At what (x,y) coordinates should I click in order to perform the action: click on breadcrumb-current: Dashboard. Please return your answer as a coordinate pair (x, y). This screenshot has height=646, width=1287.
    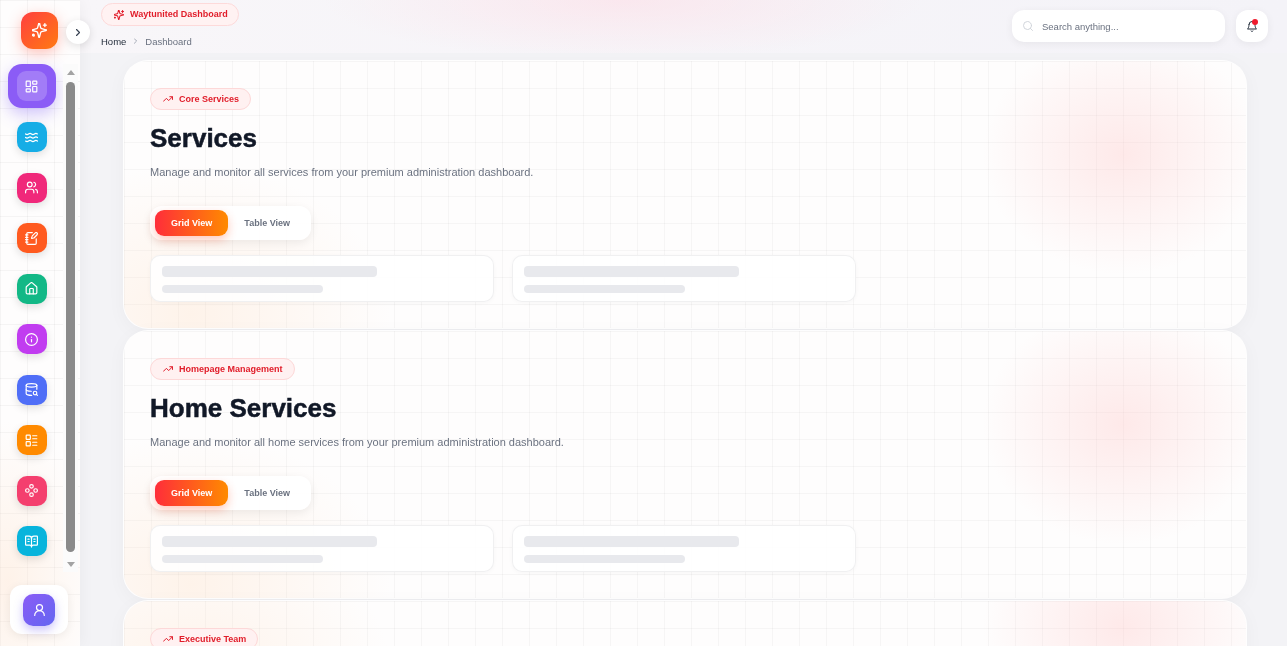
    Looking at the image, I should click on (168, 41).